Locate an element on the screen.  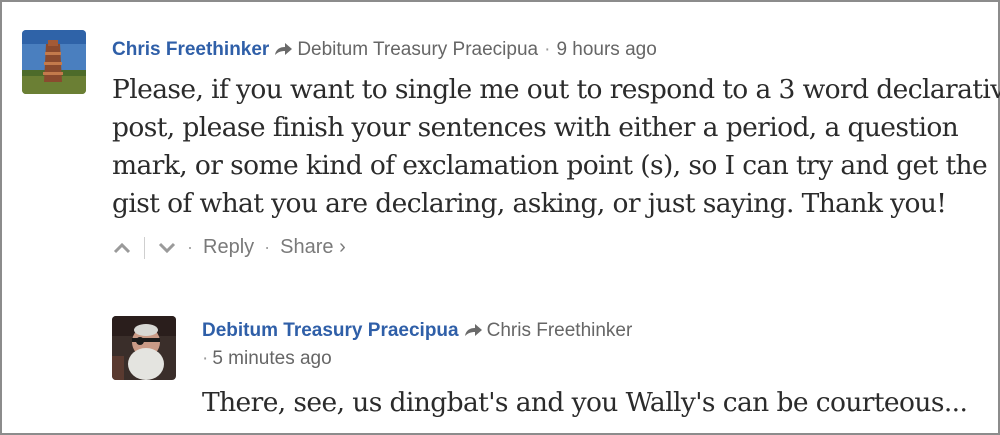
comment-actions: · Reply · Share › is located at coordinates (229, 247).